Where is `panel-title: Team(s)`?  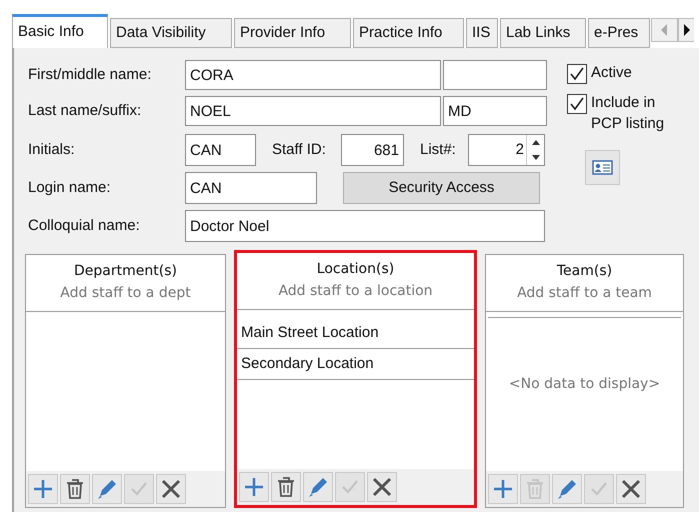
panel-title: Team(s) is located at coordinates (585, 271).